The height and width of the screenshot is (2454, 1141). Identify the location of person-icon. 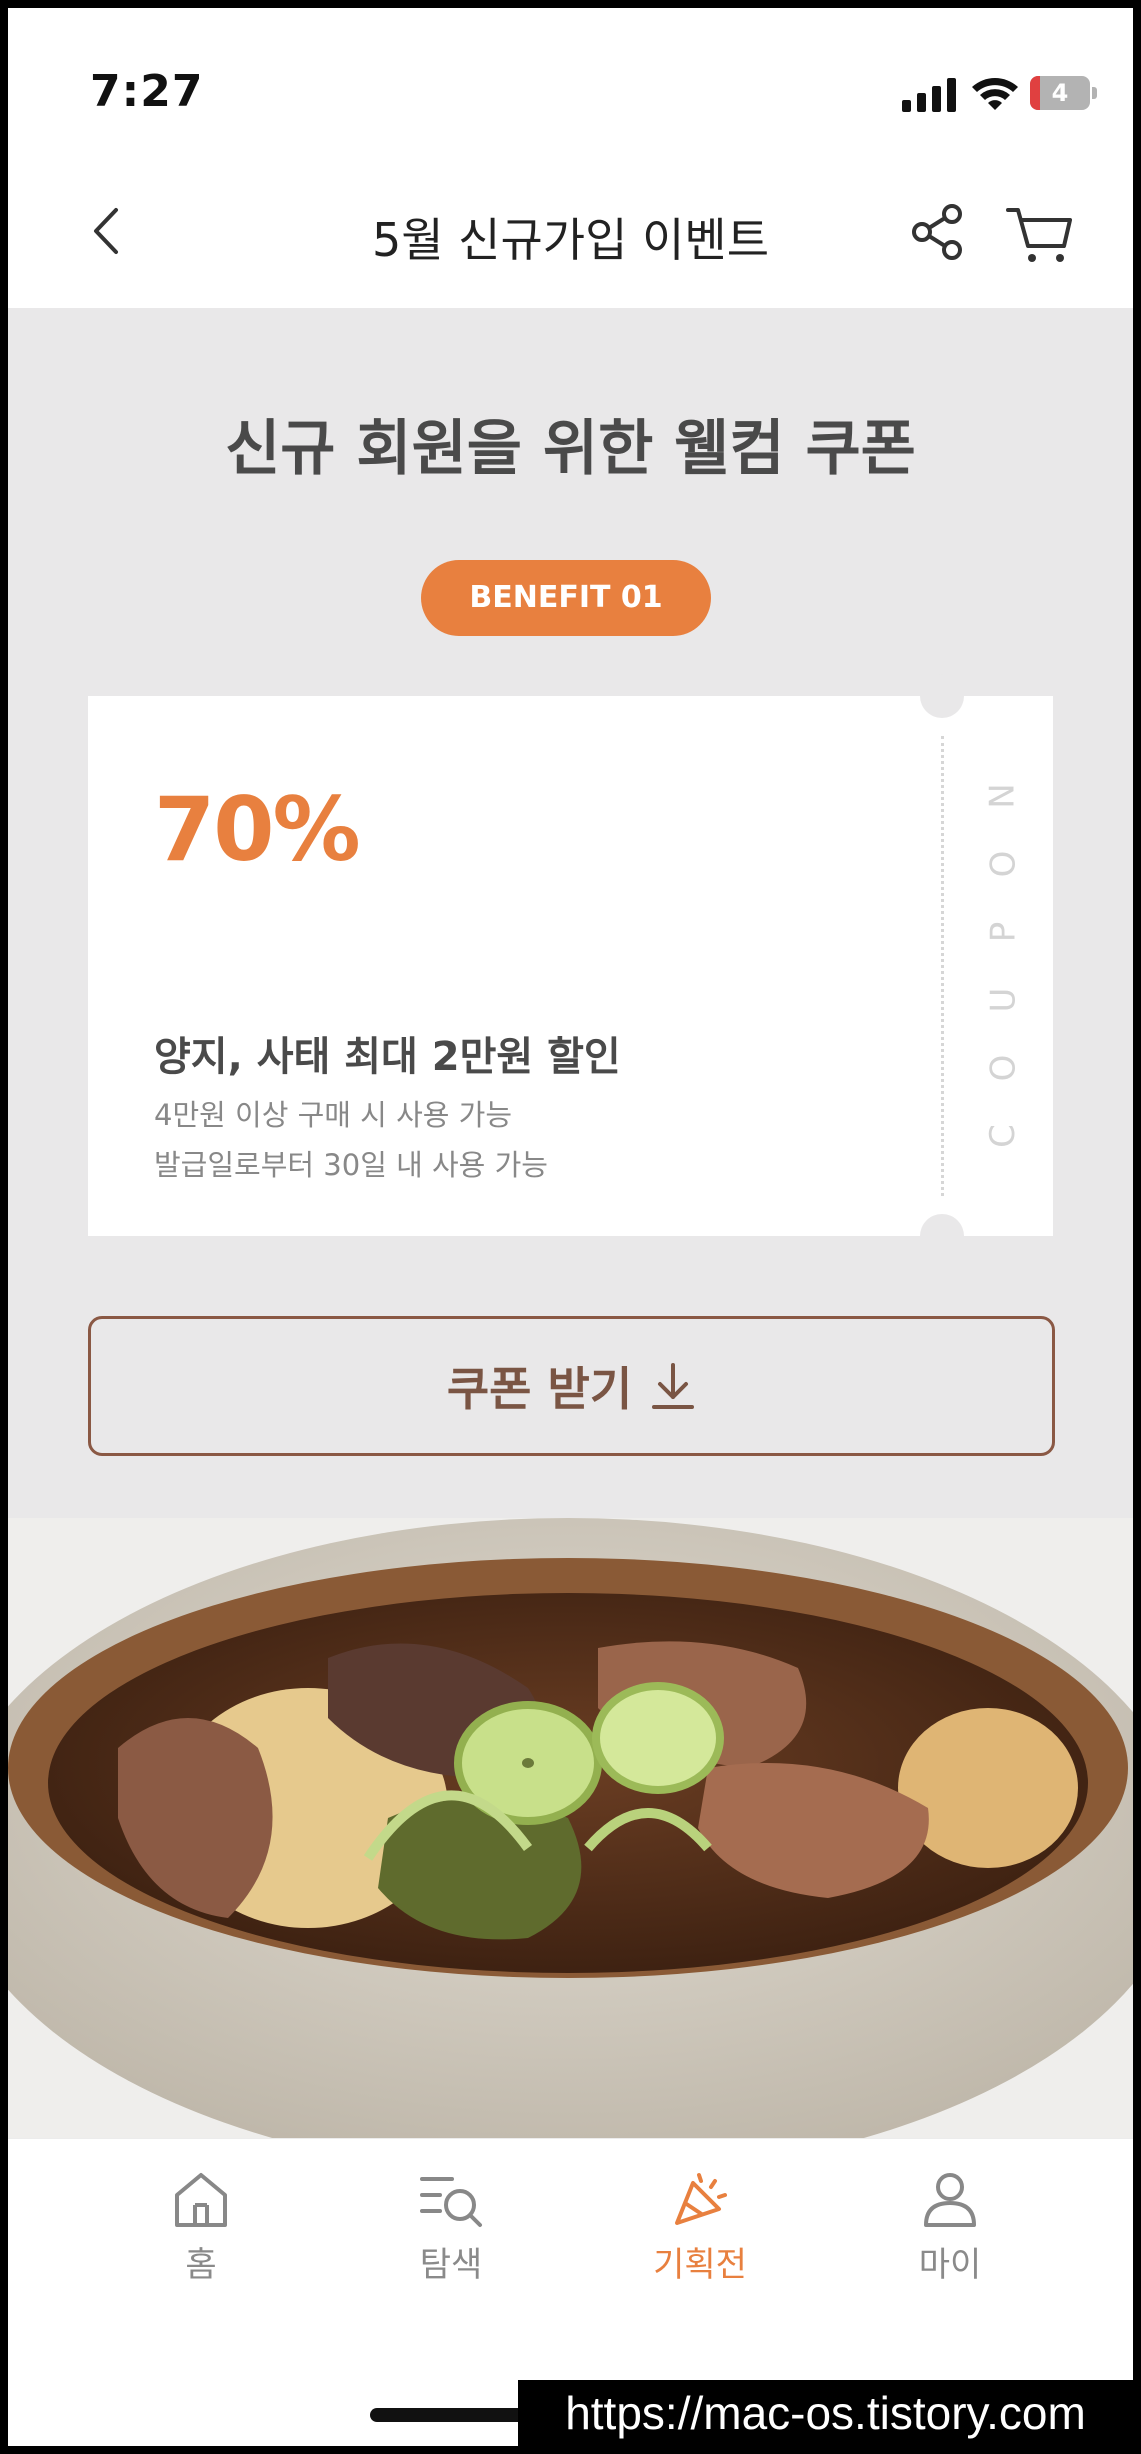
(950, 2200).